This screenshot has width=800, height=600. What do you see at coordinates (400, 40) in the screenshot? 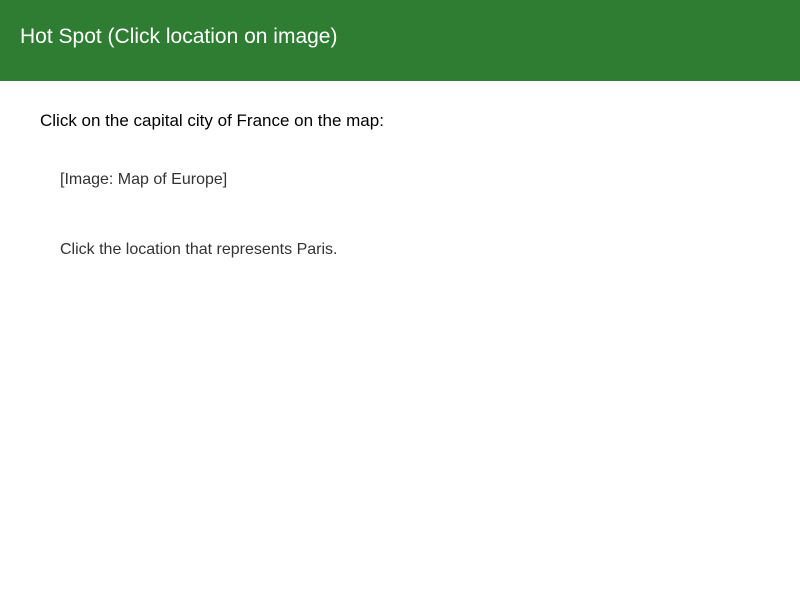
I see `header-bar: Hot Spot (Click location on image)` at bounding box center [400, 40].